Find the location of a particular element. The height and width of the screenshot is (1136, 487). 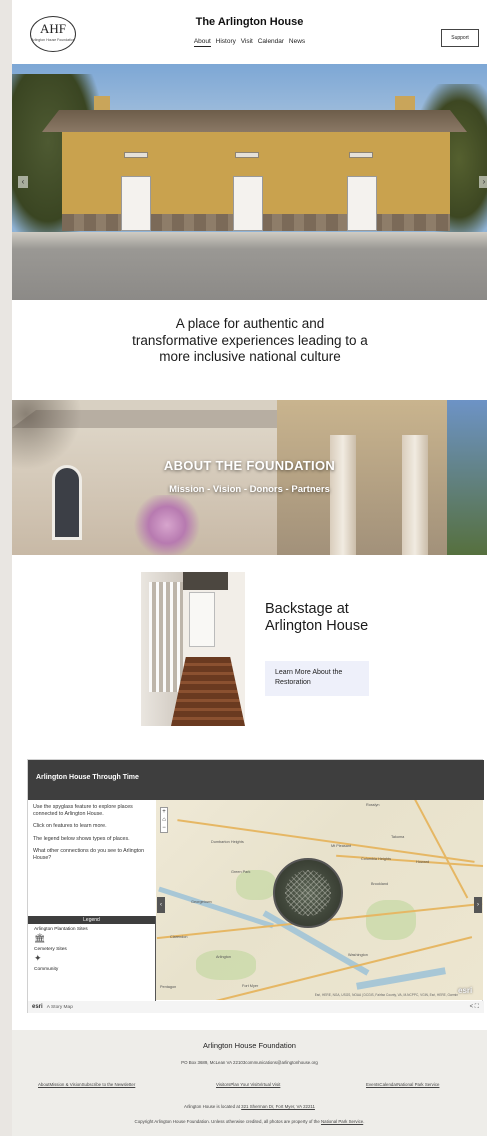

museum-icon: 🏛 is located at coordinates (40, 938).